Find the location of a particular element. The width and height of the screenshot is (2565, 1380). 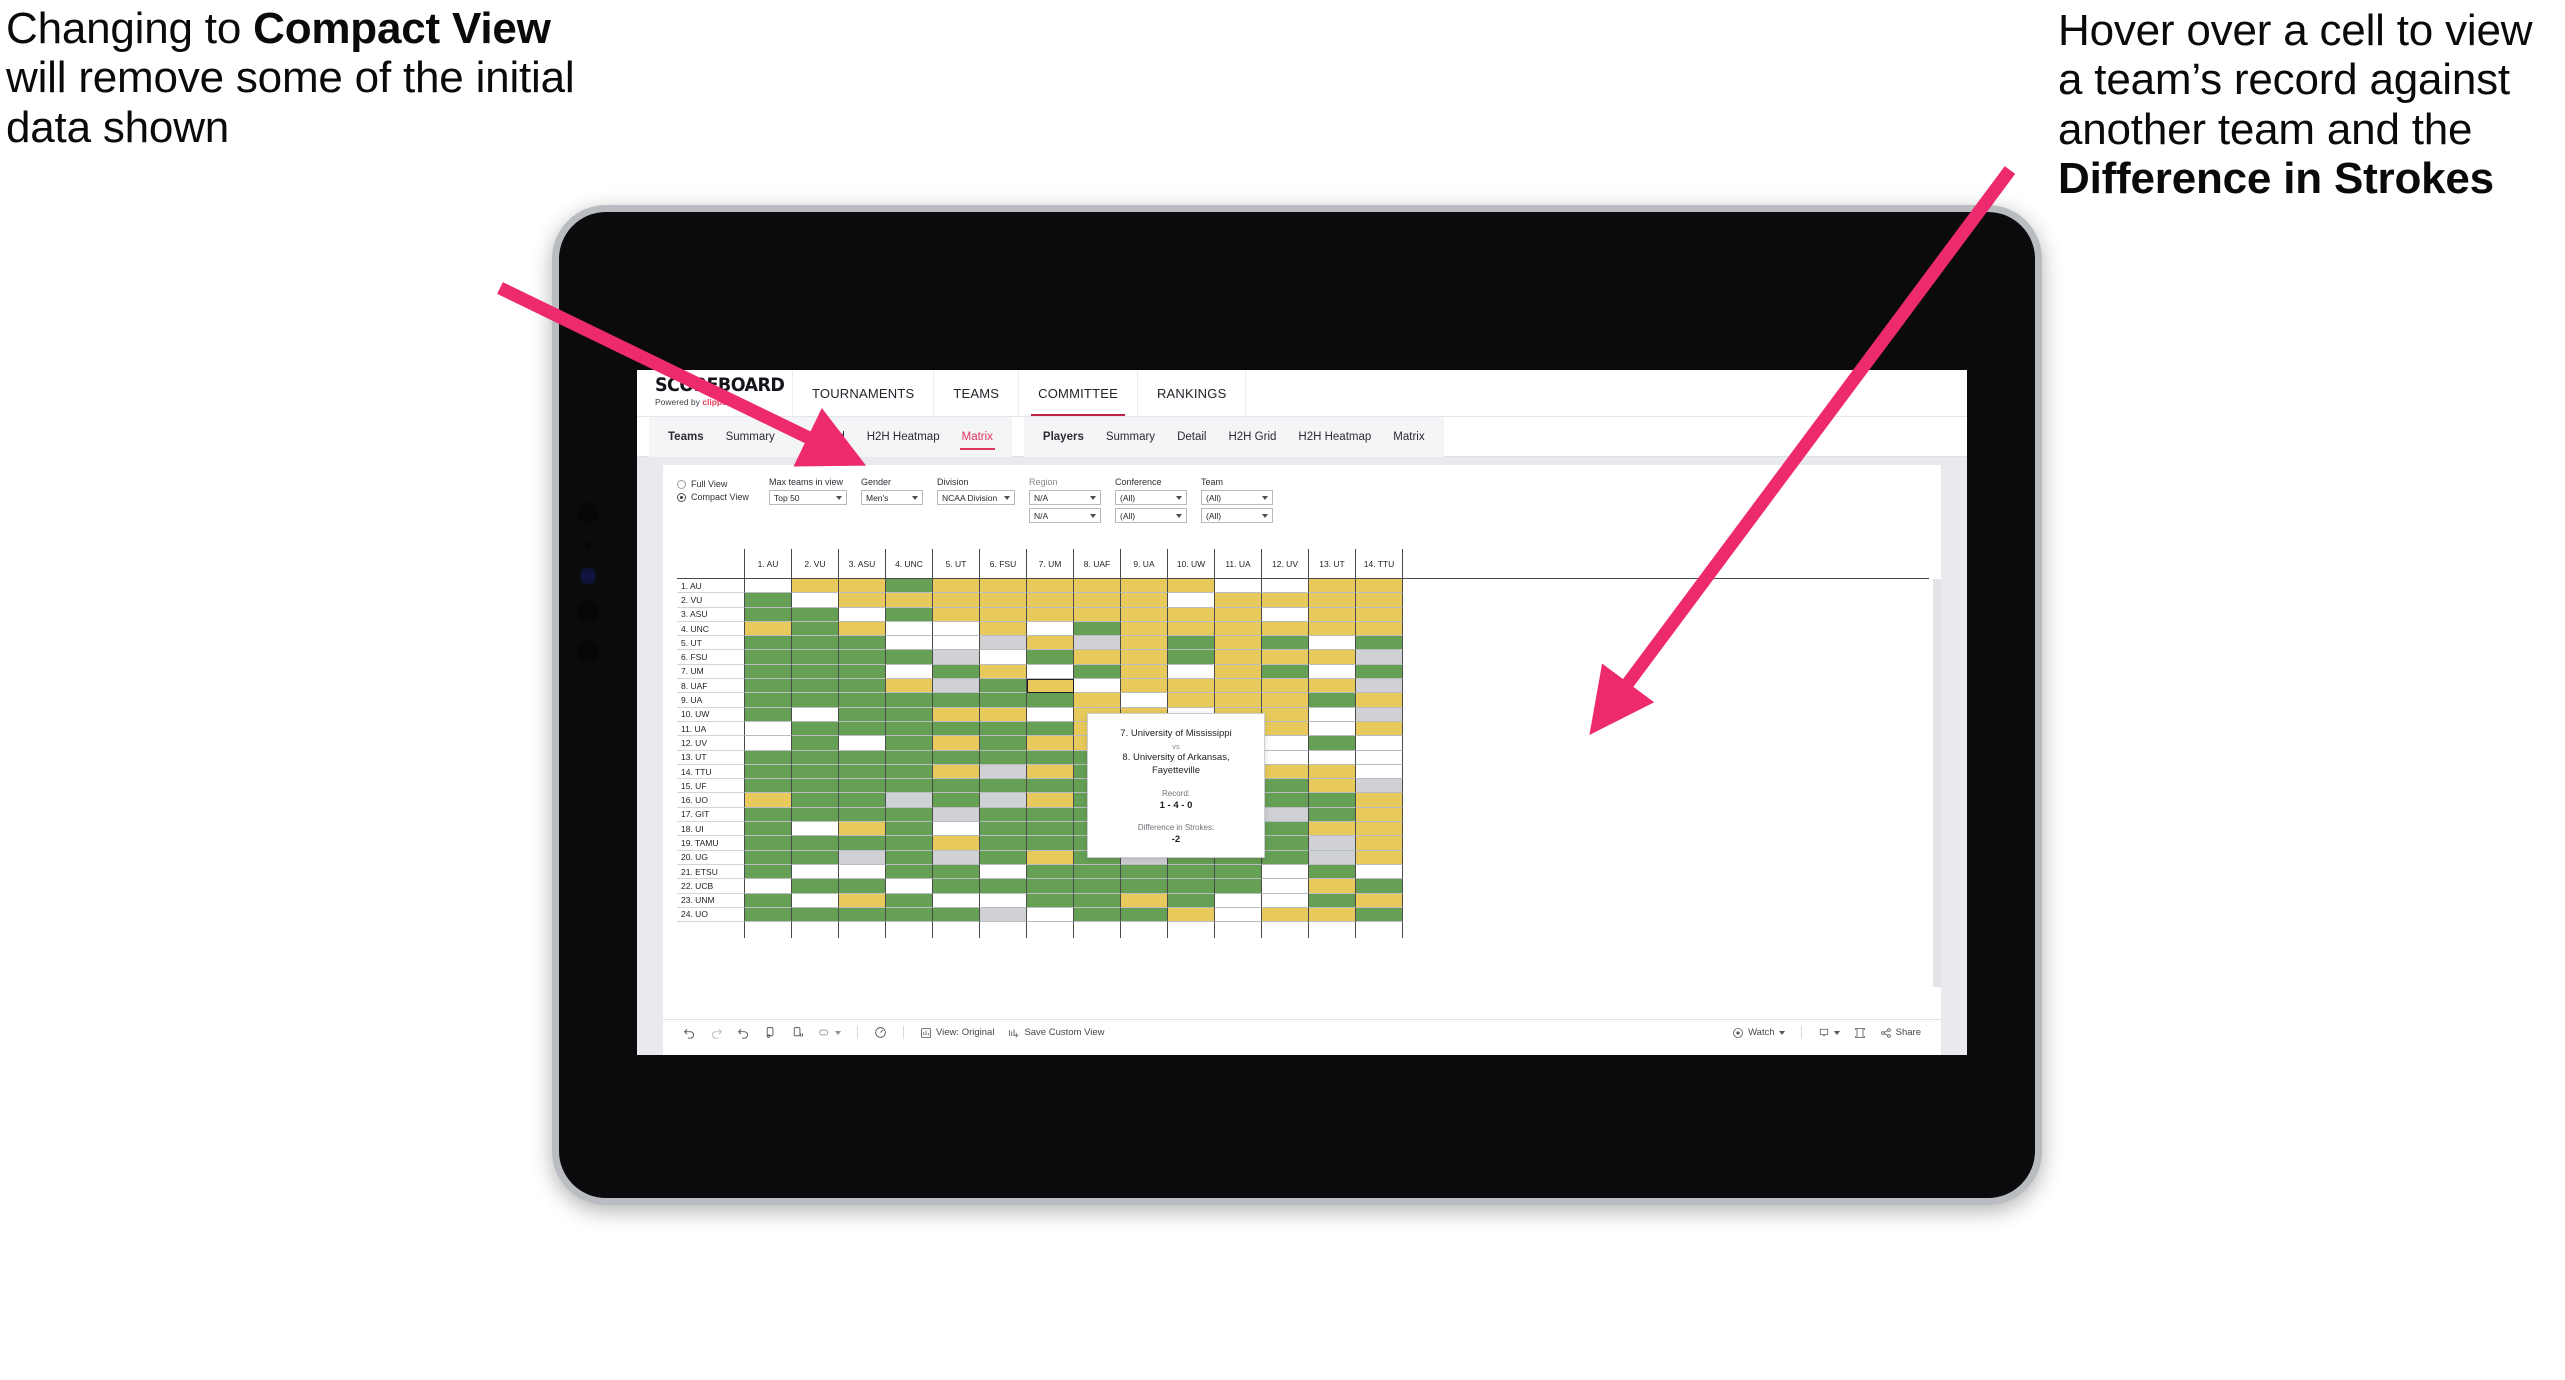

matrix-row-label: 19. TAMU is located at coordinates (711, 843).